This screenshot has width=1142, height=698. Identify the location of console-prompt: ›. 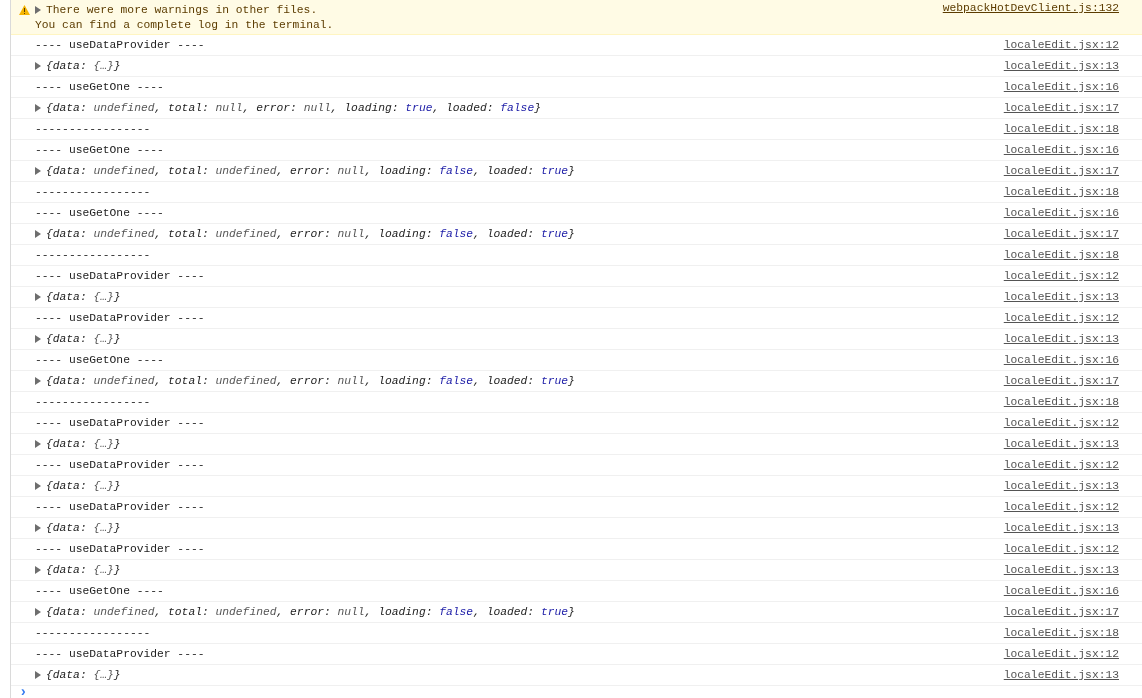
(23, 691).